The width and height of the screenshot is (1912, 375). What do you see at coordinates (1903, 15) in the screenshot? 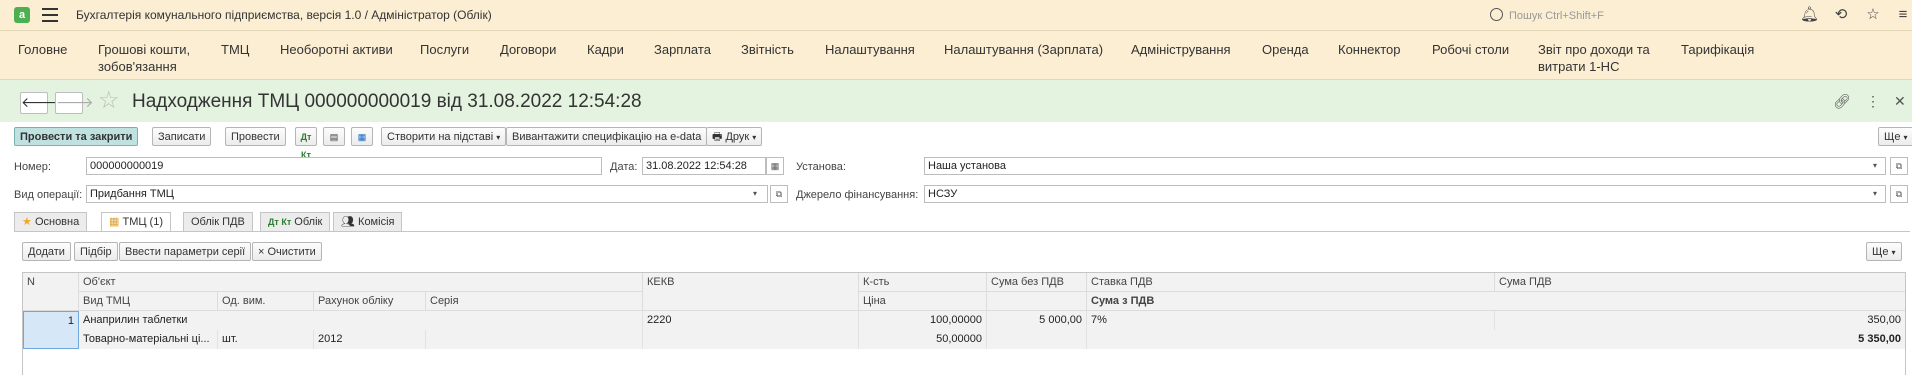
I see `settings-menu-icon: ≡` at bounding box center [1903, 15].